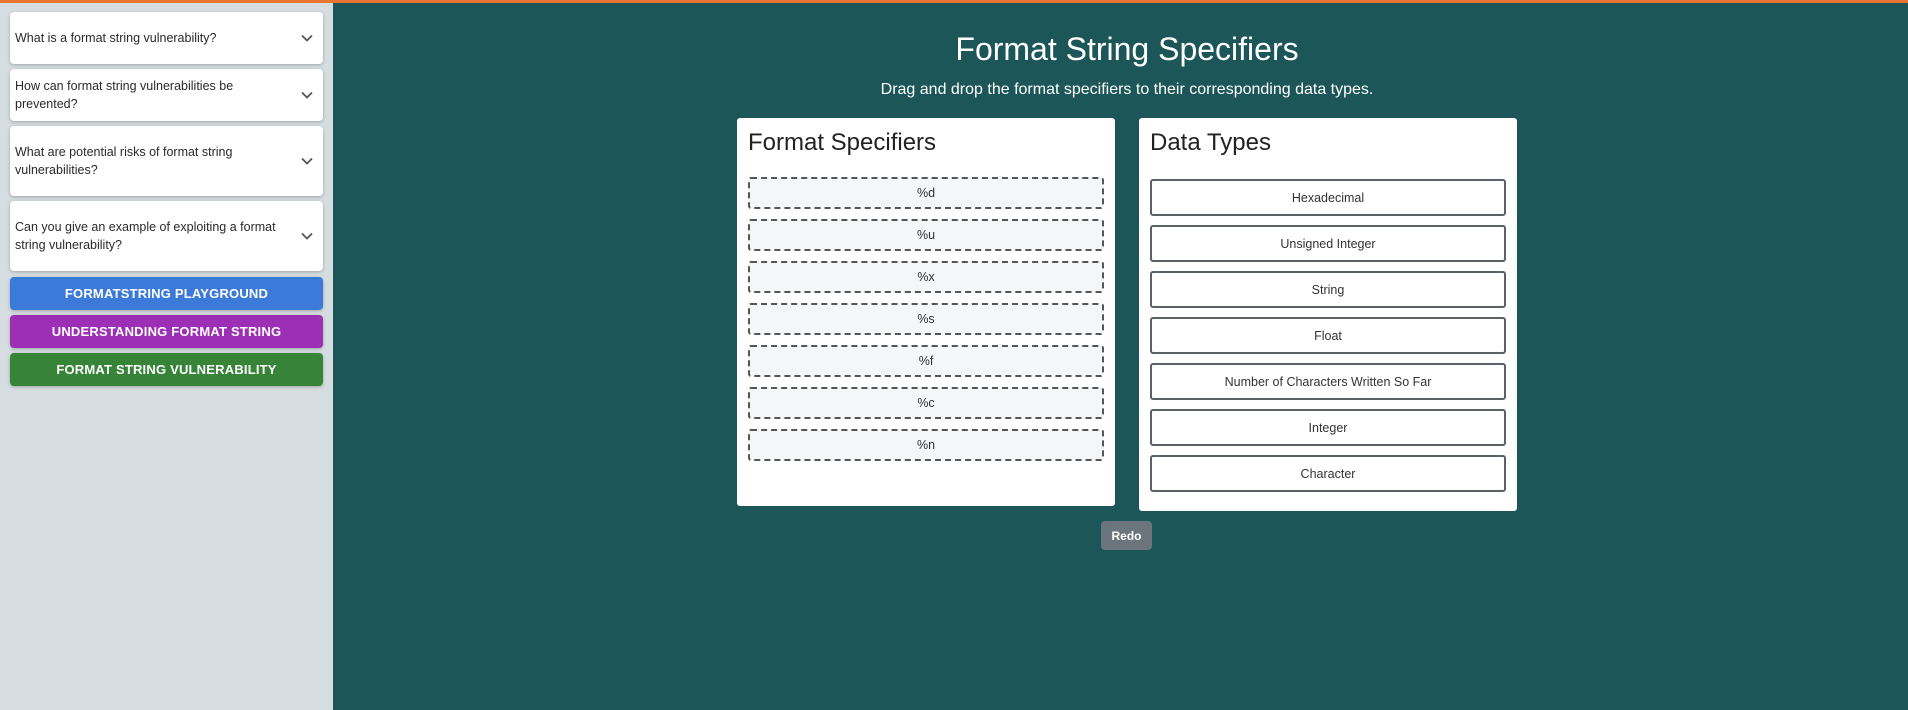 This screenshot has width=1908, height=710. What do you see at coordinates (926, 403) in the screenshot?
I see `specifier-item: %c` at bounding box center [926, 403].